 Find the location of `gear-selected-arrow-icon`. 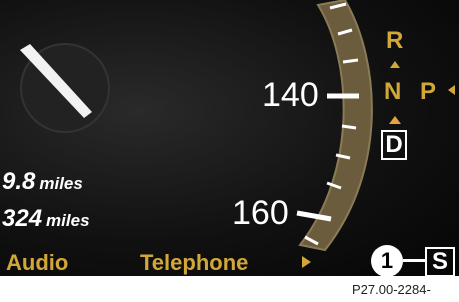

gear-selected-arrow-icon is located at coordinates (395, 120).